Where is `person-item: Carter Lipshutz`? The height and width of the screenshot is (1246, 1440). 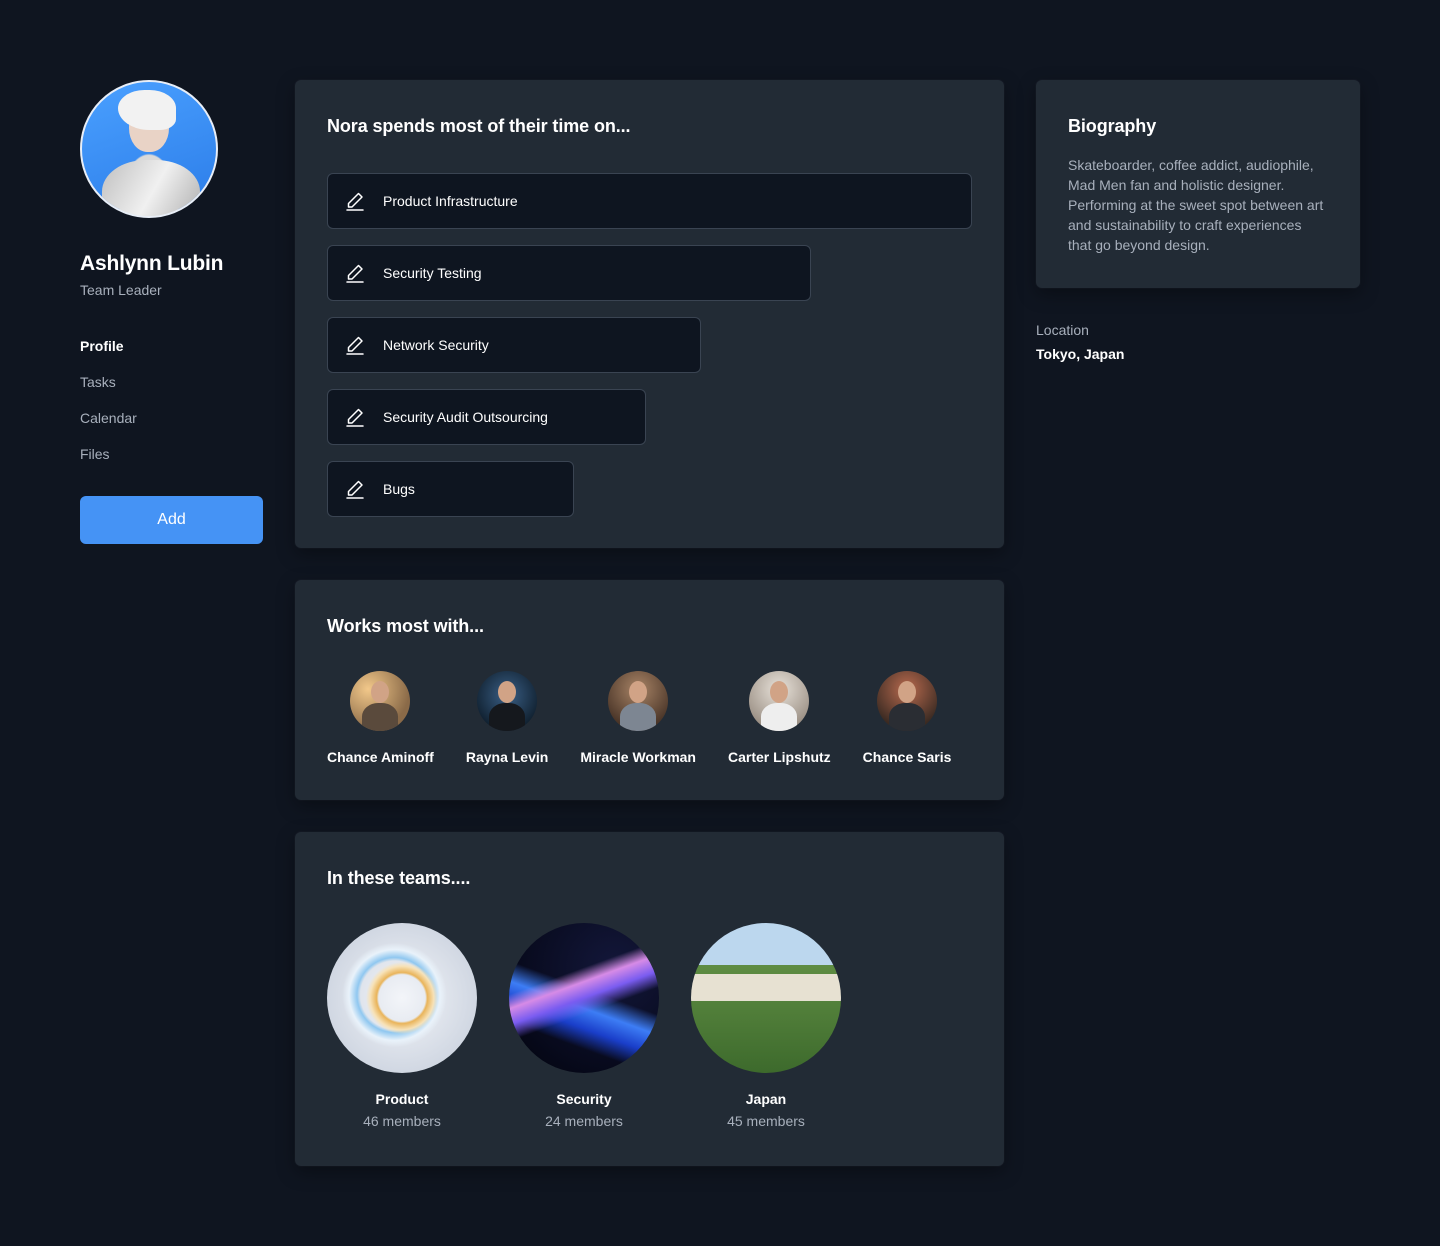
person-item: Carter Lipshutz is located at coordinates (779, 718).